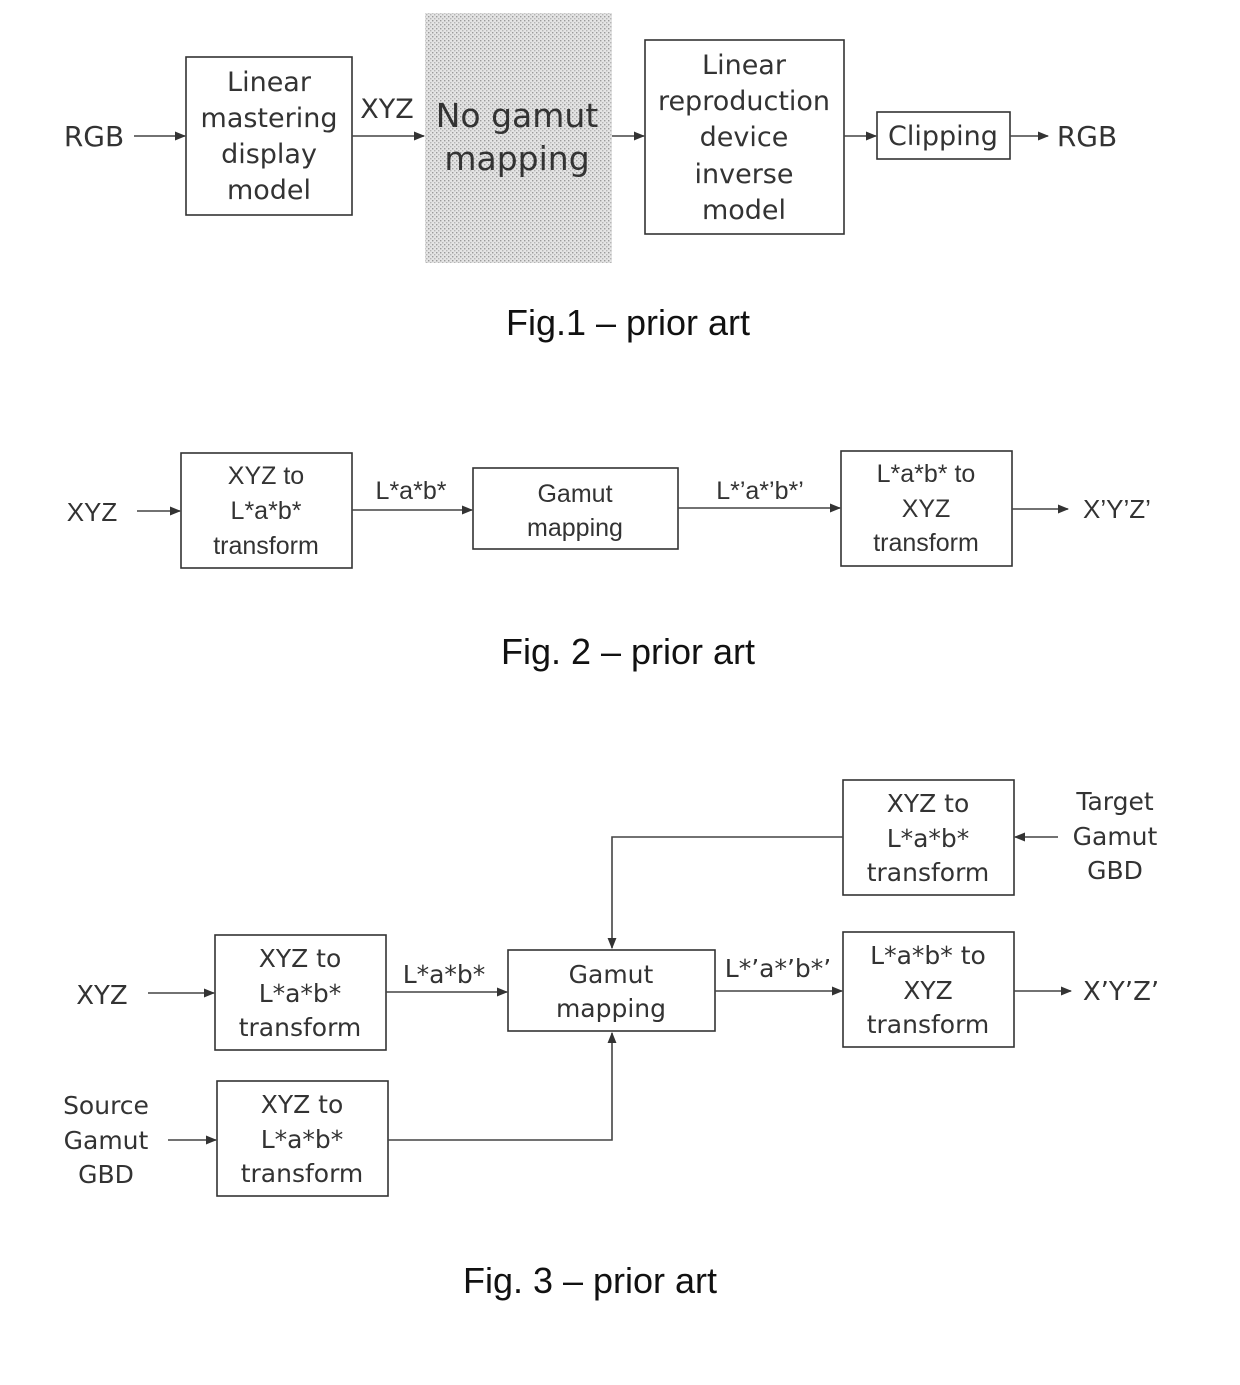 This screenshot has width=1240, height=1385. I want to click on fig3-target-label-line2: Gamut, so click(1115, 836).